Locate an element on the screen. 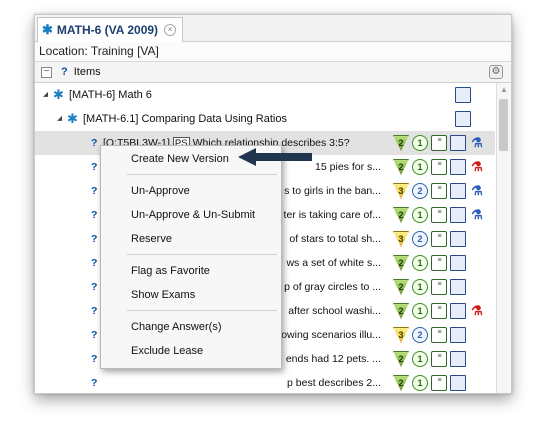 This screenshot has height=431, width=558. scroll-up-icon: ▲ is located at coordinates (504, 89).